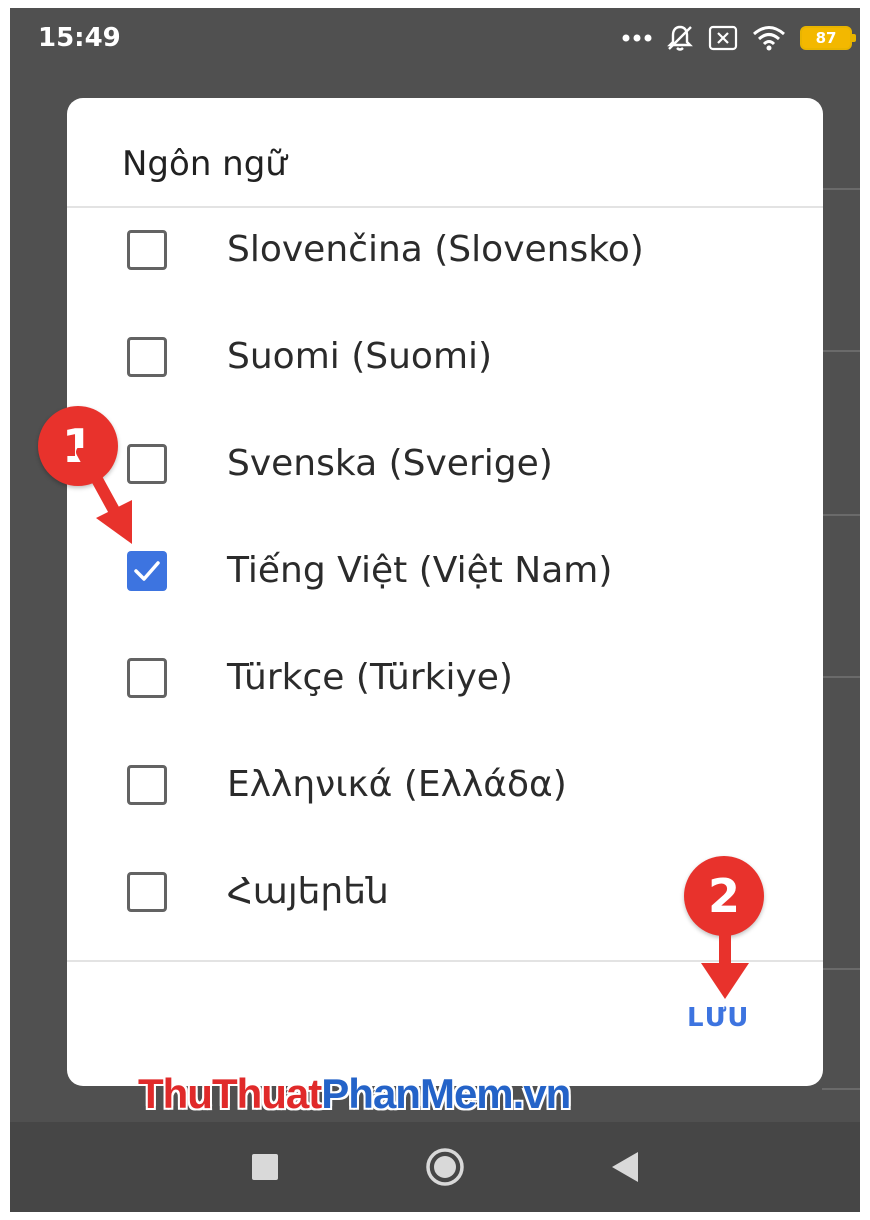 This screenshot has height=1220, width=870. What do you see at coordinates (725, 962) in the screenshot?
I see `arrow-down-icon` at bounding box center [725, 962].